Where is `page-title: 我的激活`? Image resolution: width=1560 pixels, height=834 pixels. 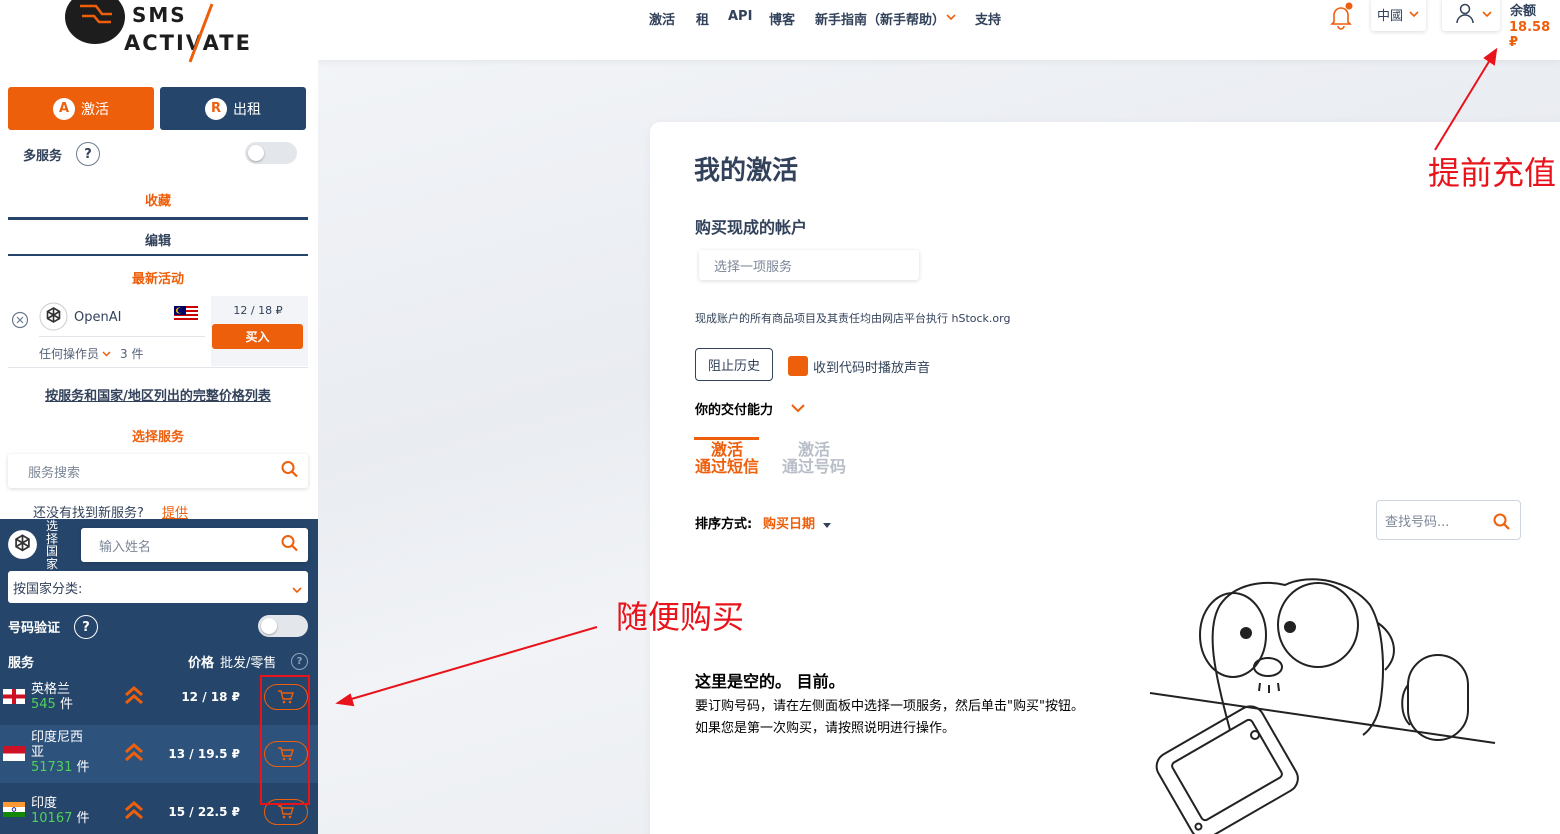
page-title: 我的激活 is located at coordinates (746, 171).